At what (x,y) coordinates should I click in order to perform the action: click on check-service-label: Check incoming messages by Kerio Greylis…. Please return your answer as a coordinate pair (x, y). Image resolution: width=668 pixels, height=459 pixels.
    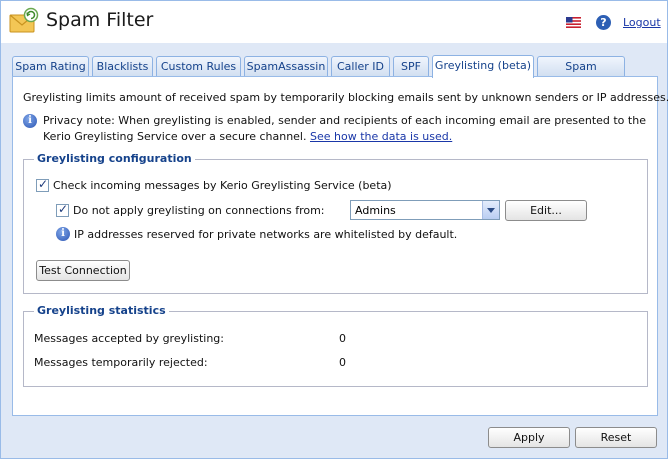
    Looking at the image, I should click on (222, 185).